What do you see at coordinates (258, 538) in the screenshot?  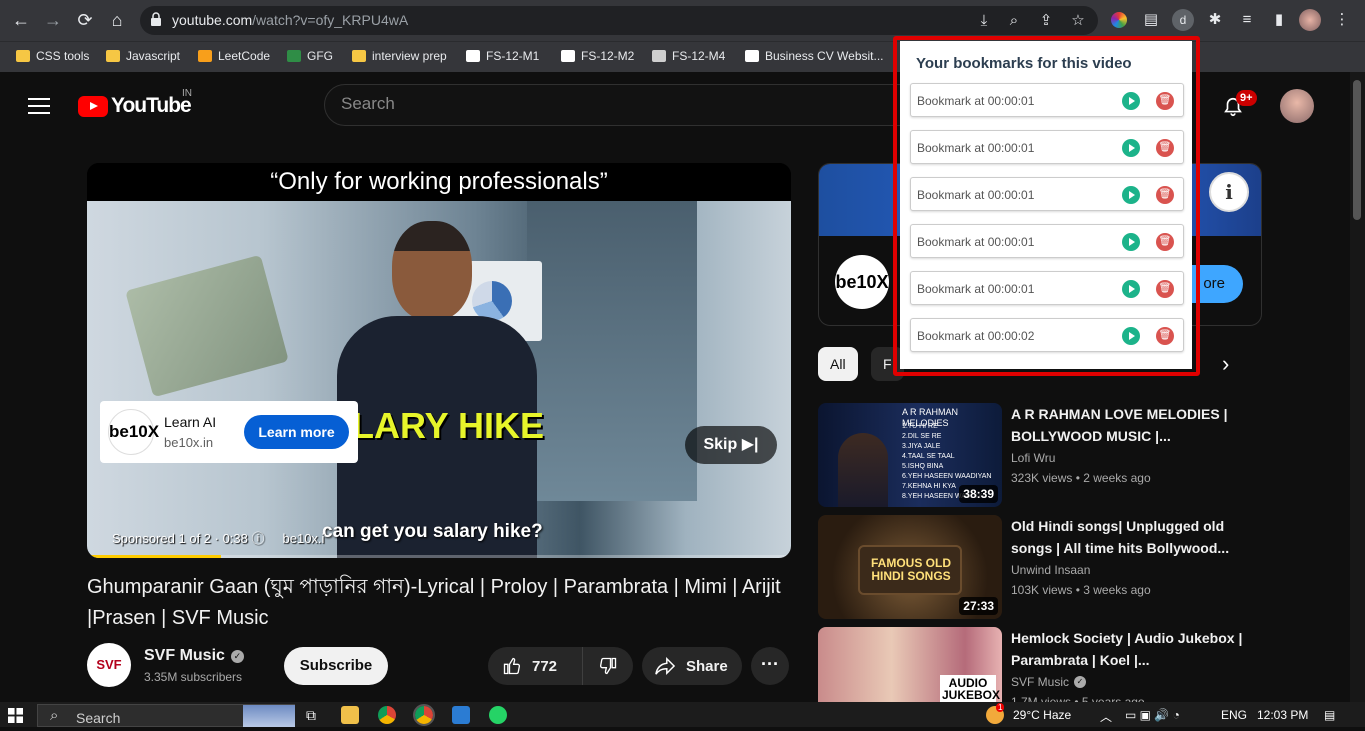 I see `info-circle-icon: ⓘ` at bounding box center [258, 538].